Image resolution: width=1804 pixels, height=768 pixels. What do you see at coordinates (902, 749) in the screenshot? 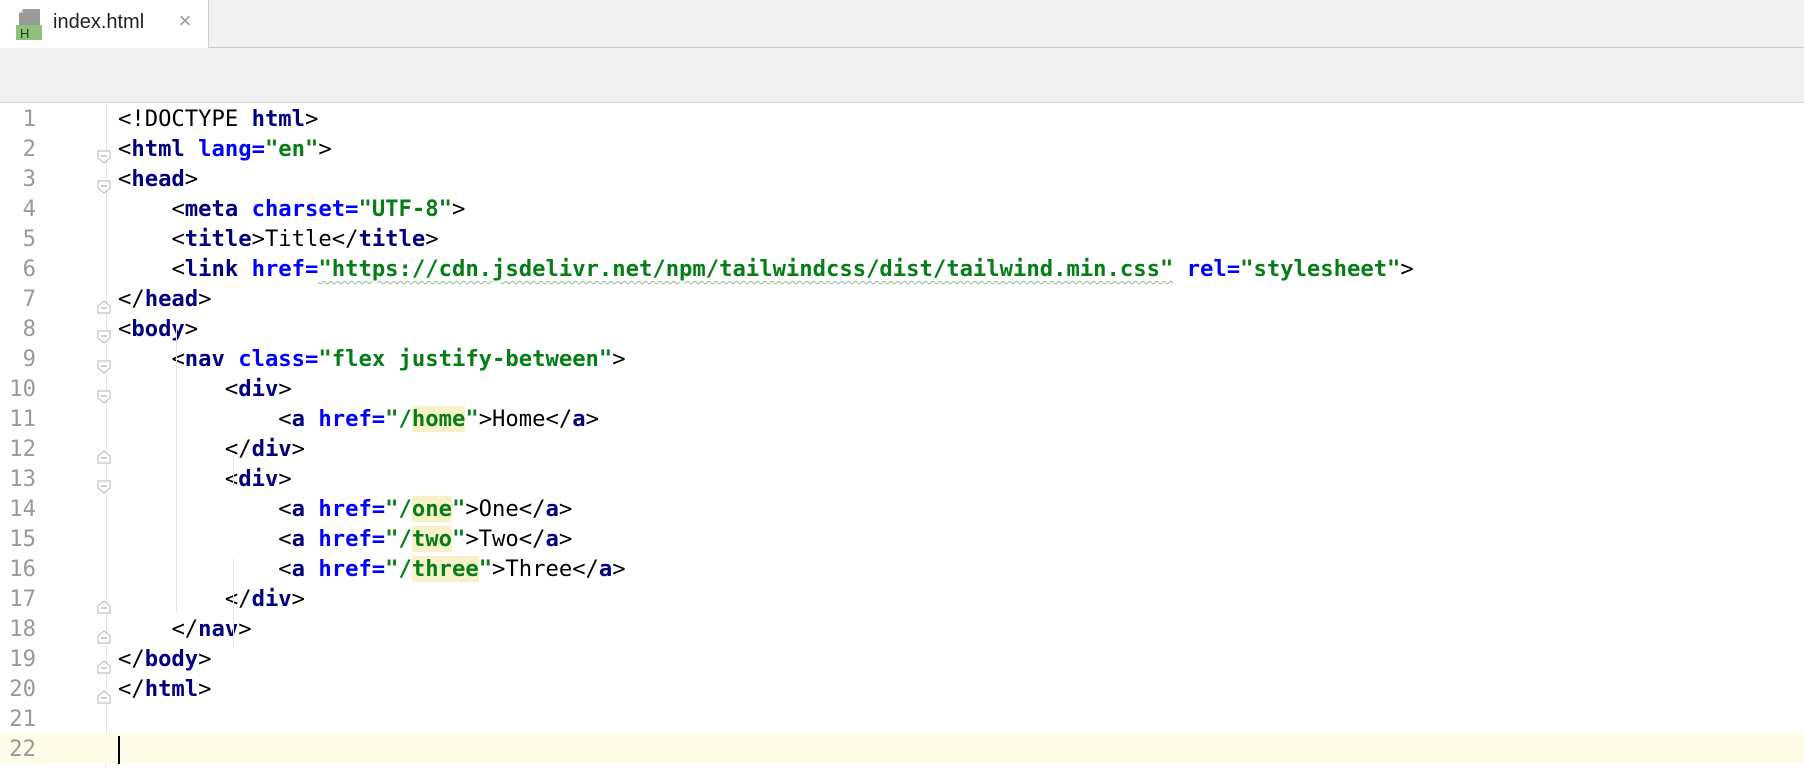
I see `code-line: 22` at bounding box center [902, 749].